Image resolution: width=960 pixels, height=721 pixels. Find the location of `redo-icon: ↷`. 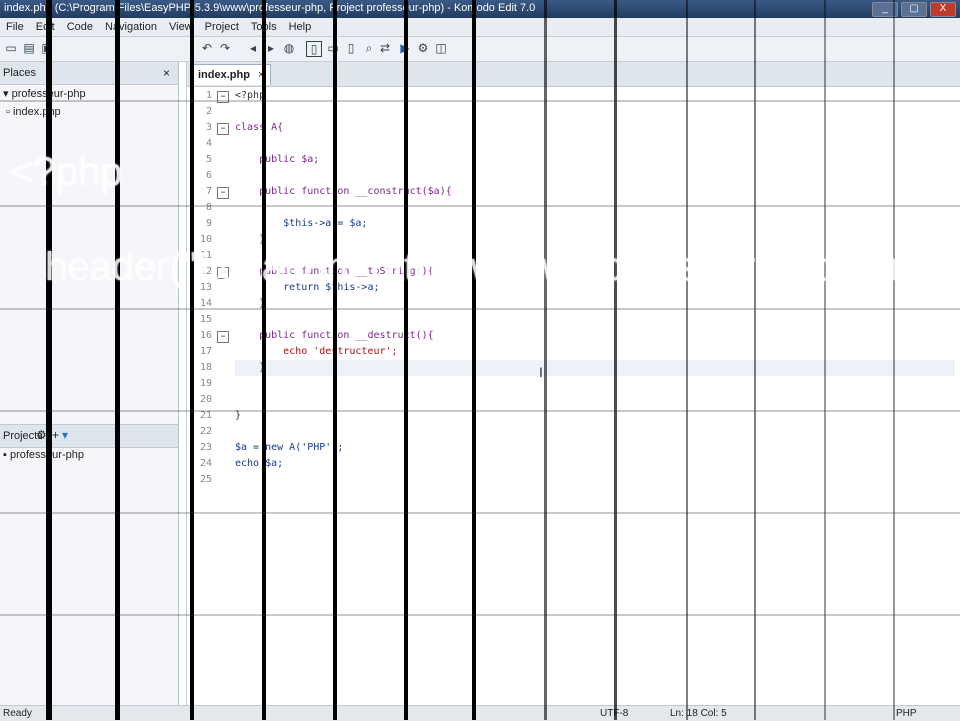

redo-icon: ↷ is located at coordinates (225, 48).